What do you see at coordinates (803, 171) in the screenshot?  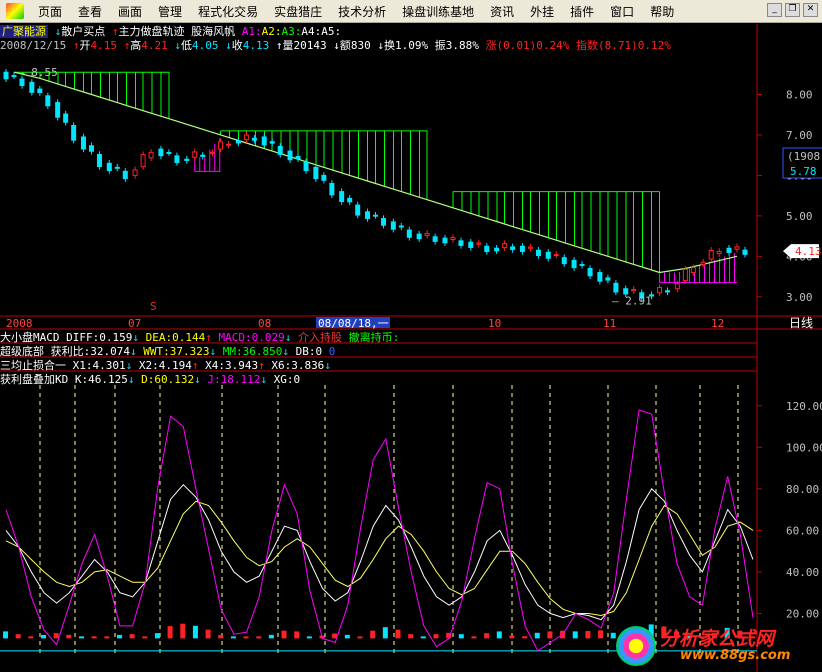 I see `stock-code-value: 5.78` at bounding box center [803, 171].